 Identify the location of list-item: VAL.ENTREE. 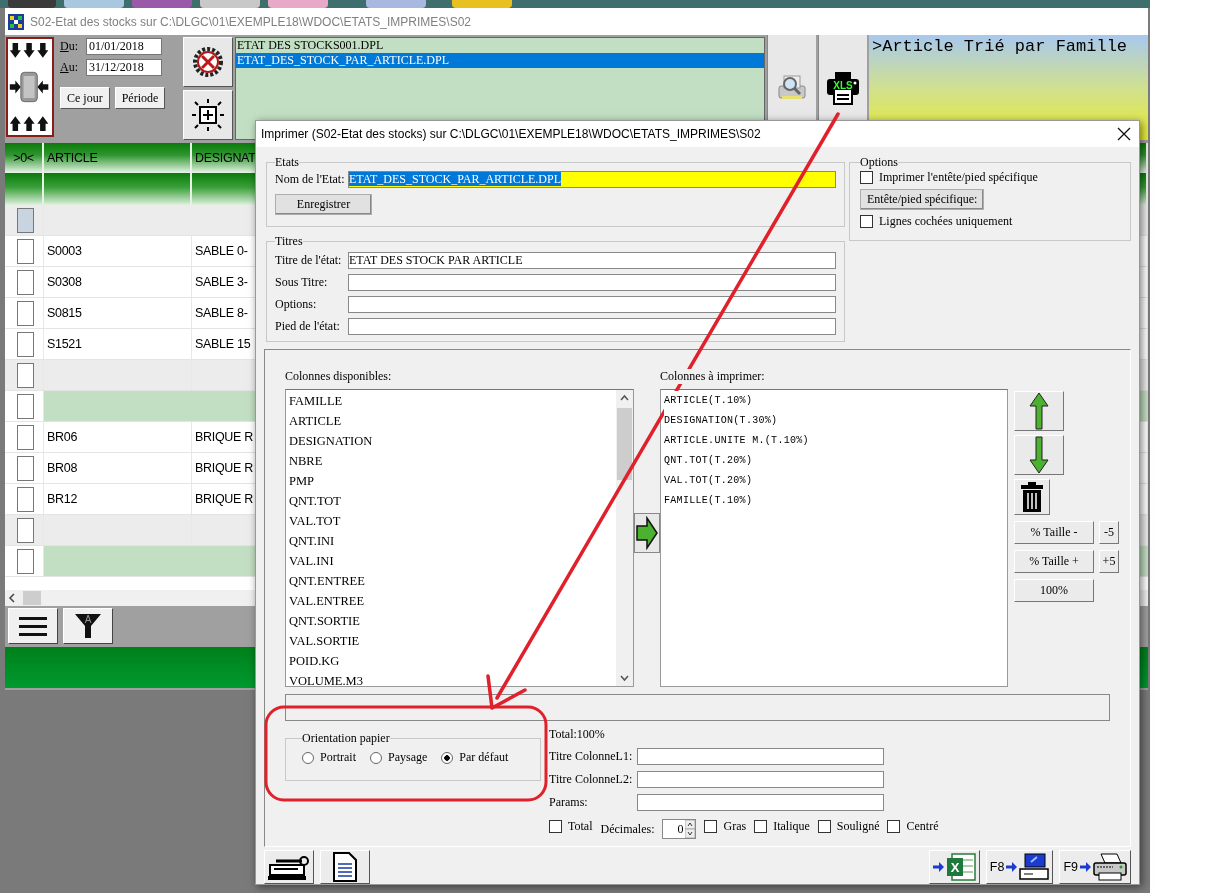
(452, 601).